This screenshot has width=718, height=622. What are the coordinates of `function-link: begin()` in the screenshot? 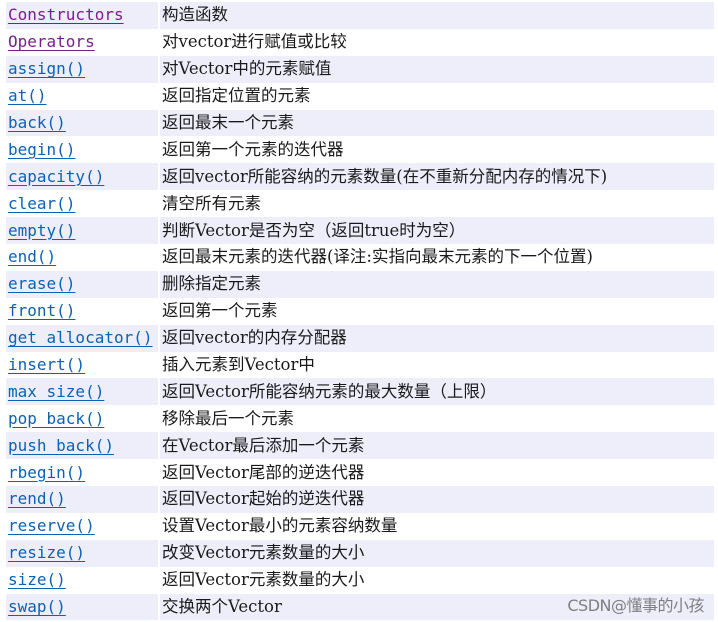 It's located at (41, 149).